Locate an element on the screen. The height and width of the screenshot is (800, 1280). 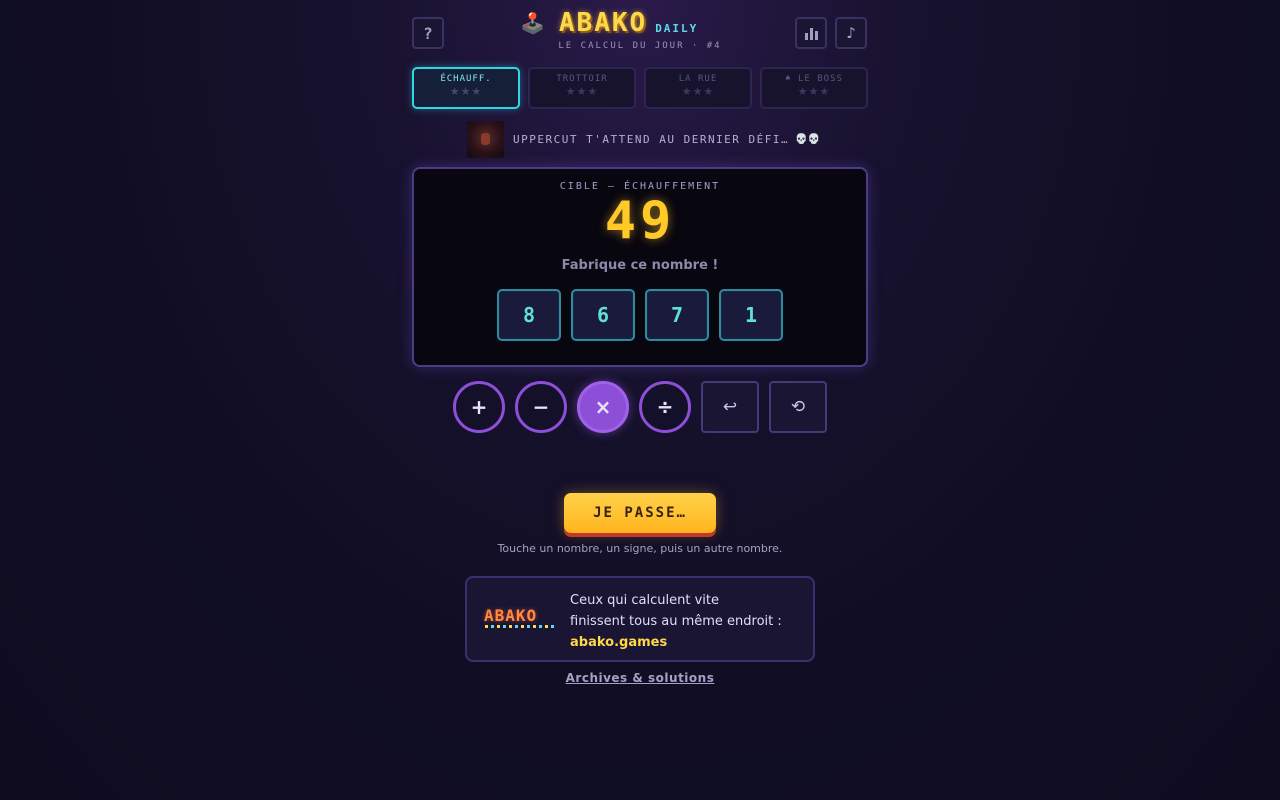
joystick-icon: 🕹️ is located at coordinates (532, 23).